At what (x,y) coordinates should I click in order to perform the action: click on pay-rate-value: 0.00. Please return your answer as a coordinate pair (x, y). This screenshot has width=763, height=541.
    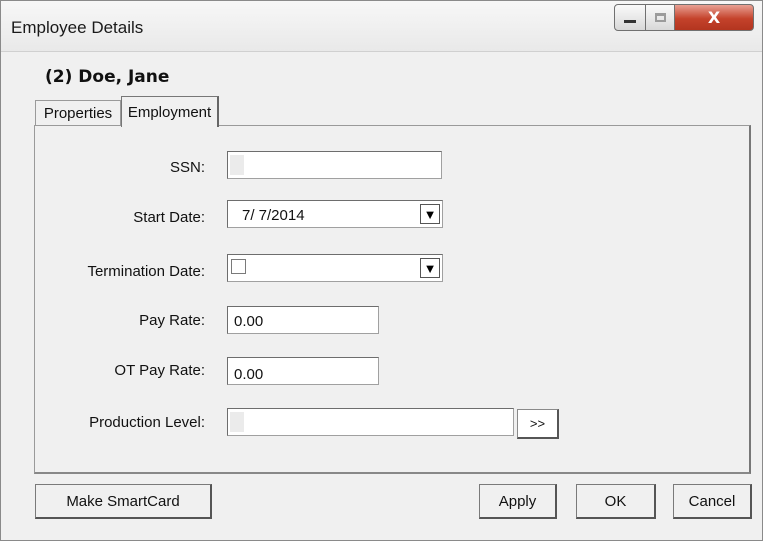
    Looking at the image, I should click on (249, 321).